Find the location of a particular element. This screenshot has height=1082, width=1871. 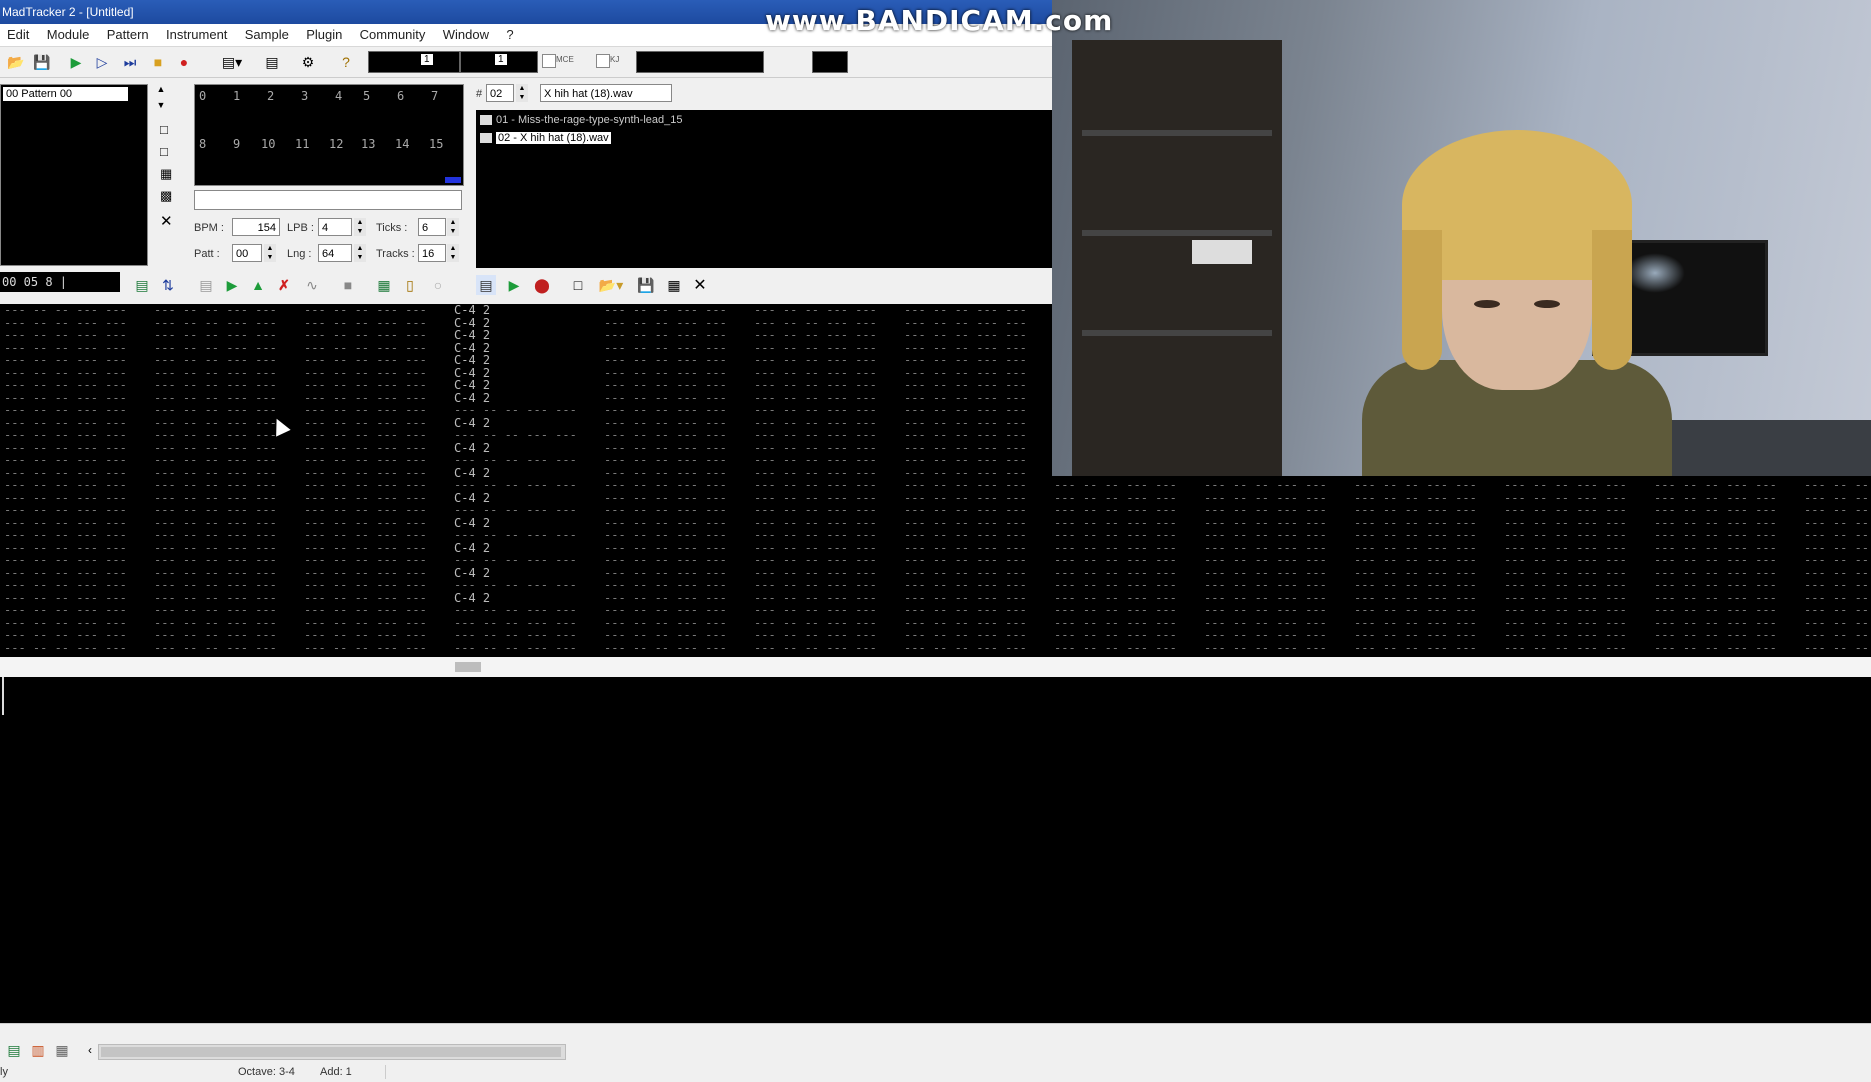

order-cell: 4 is located at coordinates (338, 96).